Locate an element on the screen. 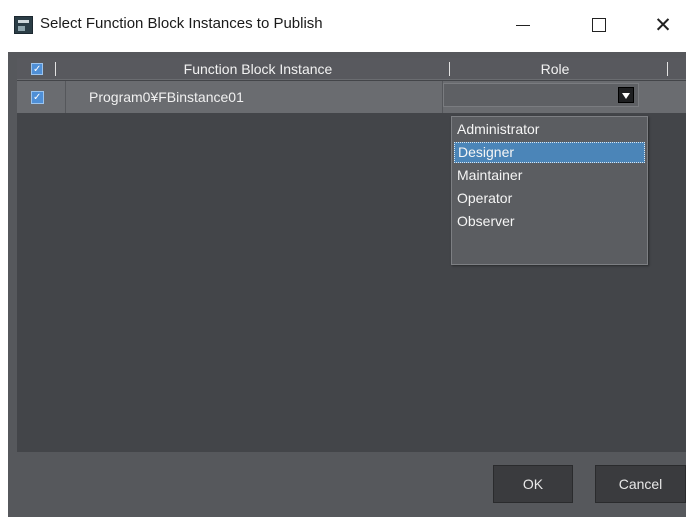  minimize-button is located at coordinates (523, 25).